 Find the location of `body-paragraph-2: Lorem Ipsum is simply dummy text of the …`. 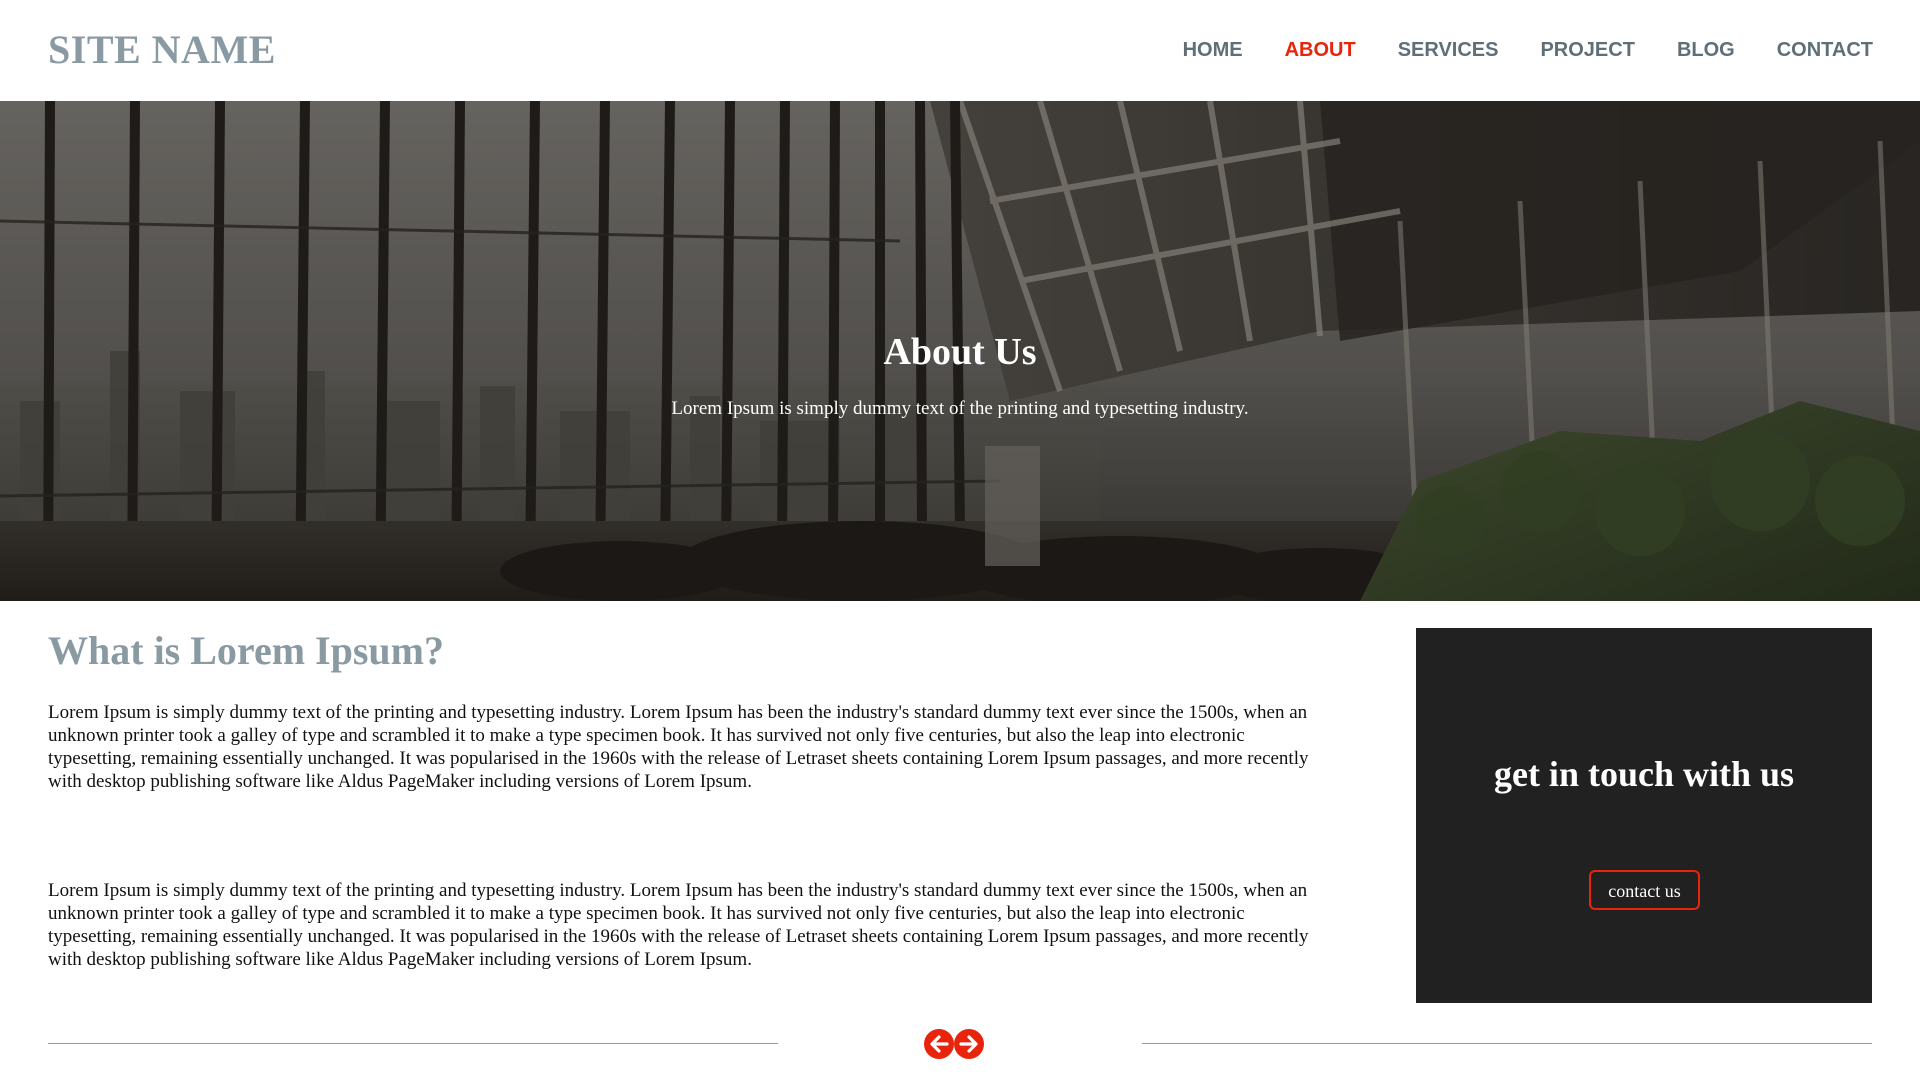

body-paragraph-2: Lorem Ipsum is simply dummy text of the … is located at coordinates (678, 925).